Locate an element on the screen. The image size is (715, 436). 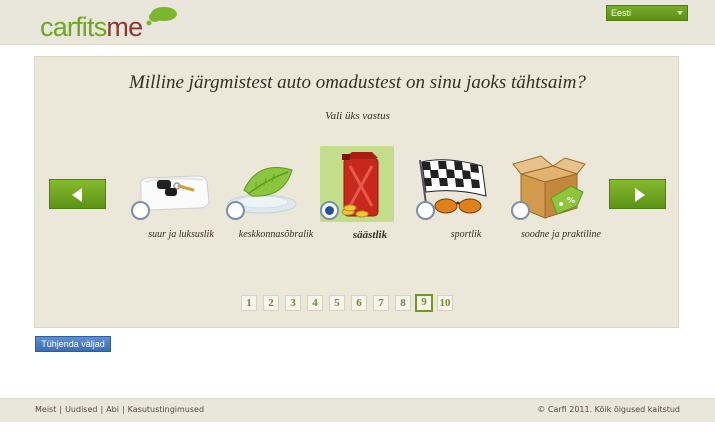
next-question-button is located at coordinates (637, 194).